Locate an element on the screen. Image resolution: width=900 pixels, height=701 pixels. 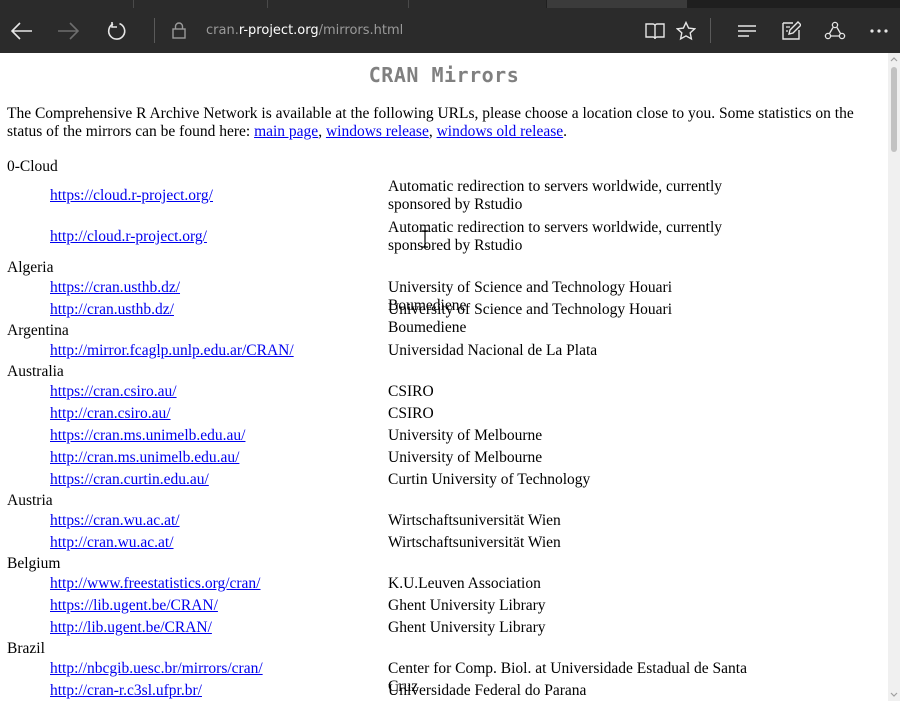
mirror-description: Curtin University of Technology is located at coordinates (489, 479).